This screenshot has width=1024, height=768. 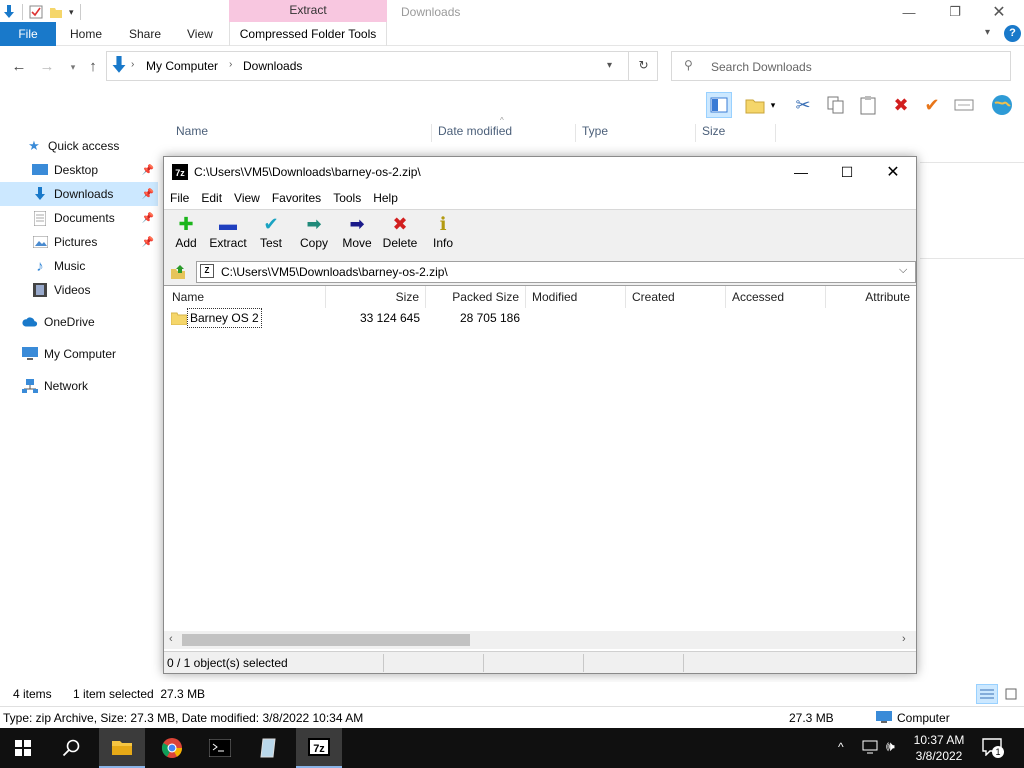 What do you see at coordinates (676, 297) in the screenshot?
I see `zip-header-created: Created` at bounding box center [676, 297].